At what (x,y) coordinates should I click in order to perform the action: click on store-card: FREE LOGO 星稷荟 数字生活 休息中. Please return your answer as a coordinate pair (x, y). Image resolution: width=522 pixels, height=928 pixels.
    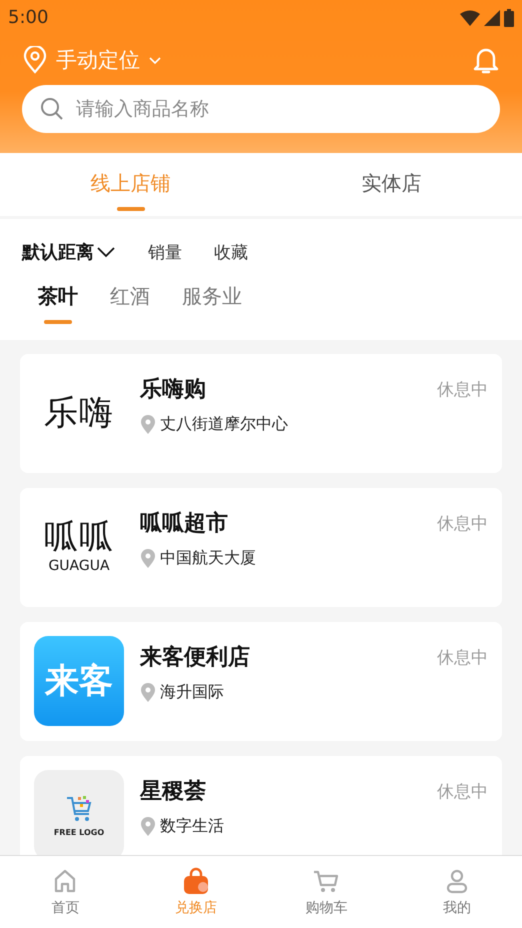
    Looking at the image, I should click on (261, 805).